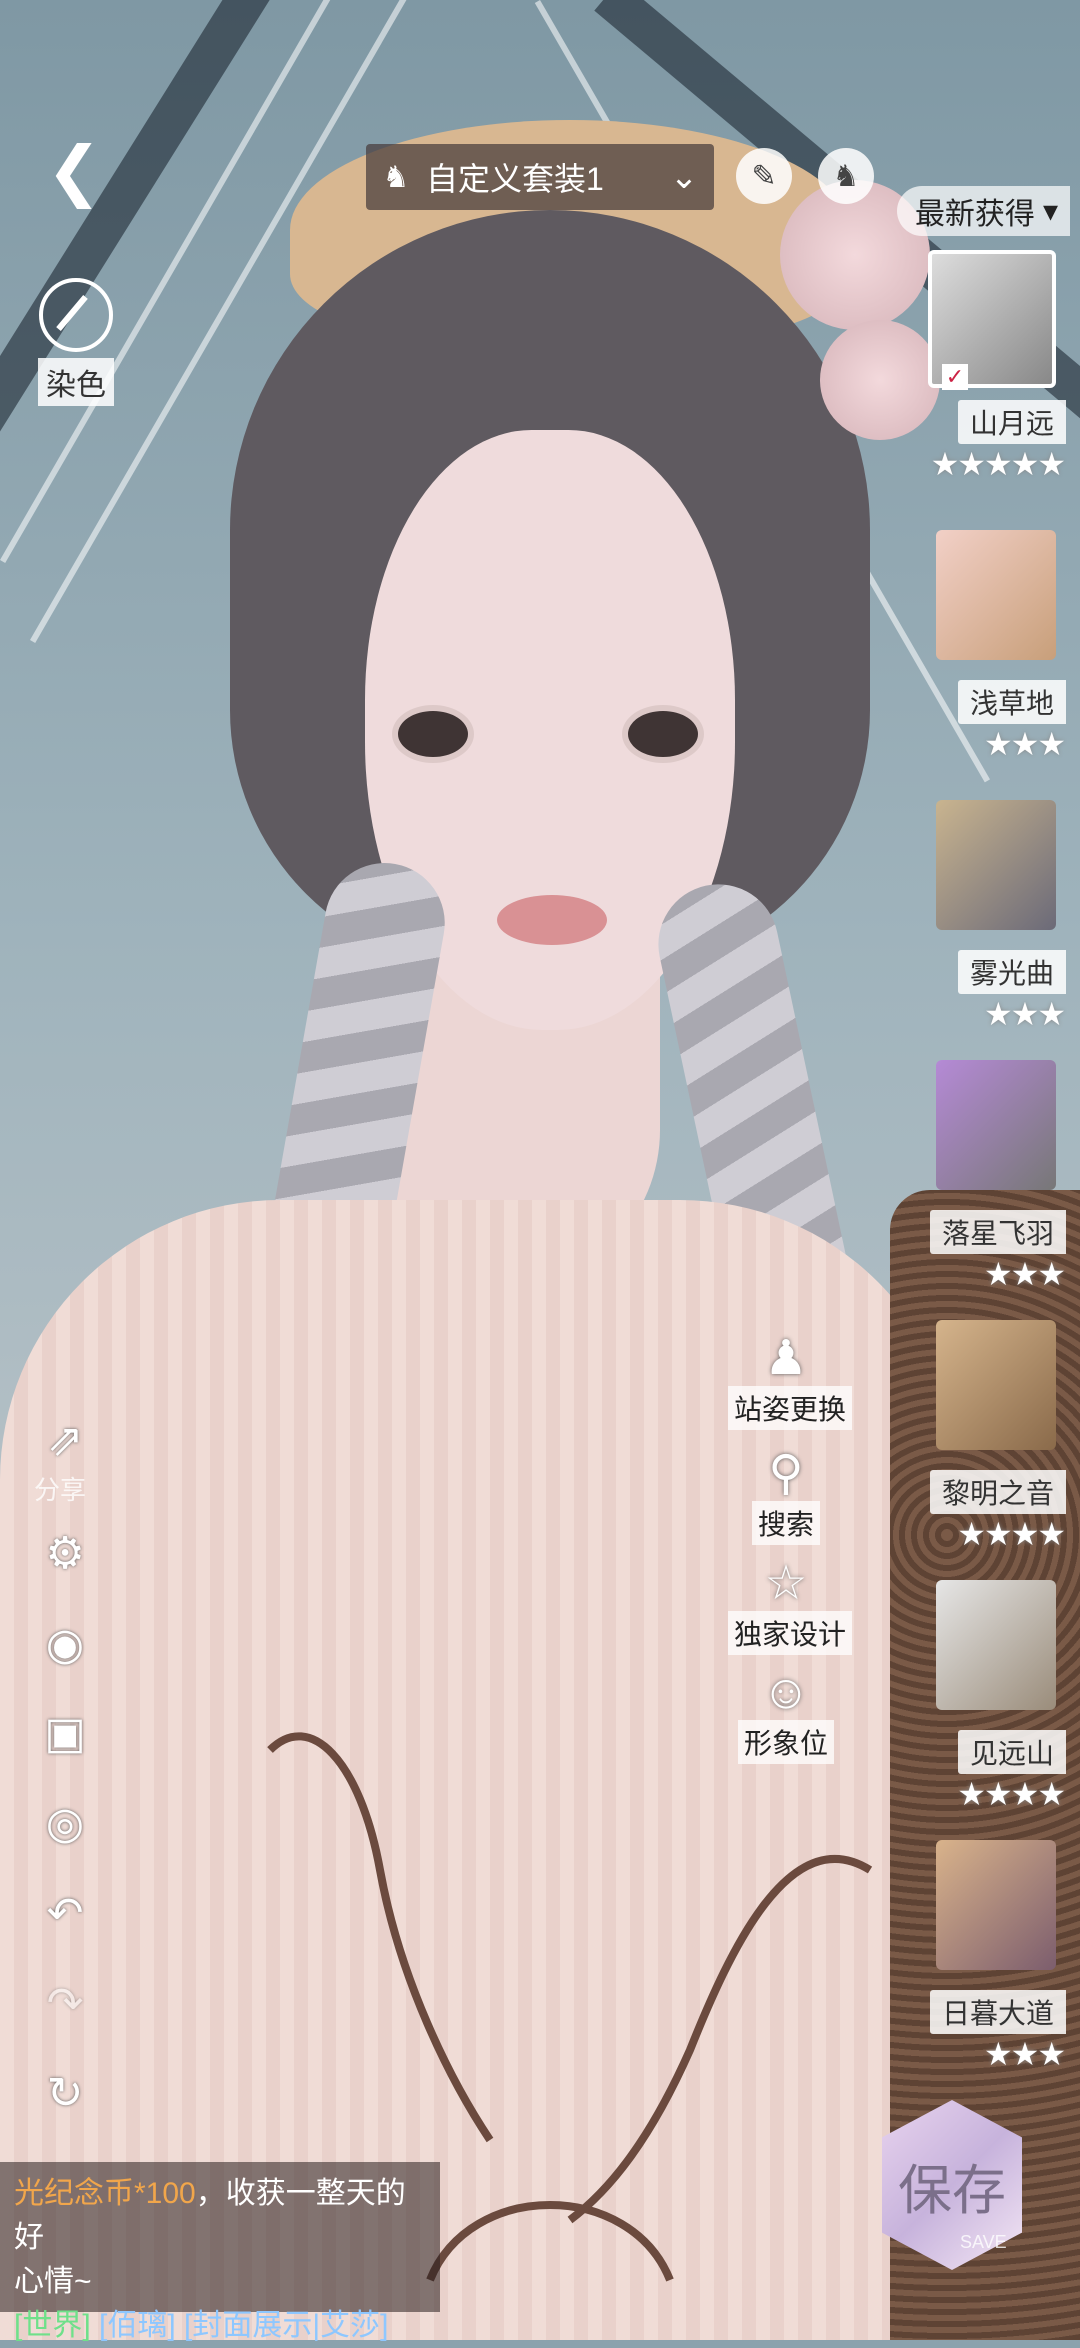 This screenshot has height=2348, width=1080. I want to click on item-card: 见远山 ★★★★, so click(984, 1710).